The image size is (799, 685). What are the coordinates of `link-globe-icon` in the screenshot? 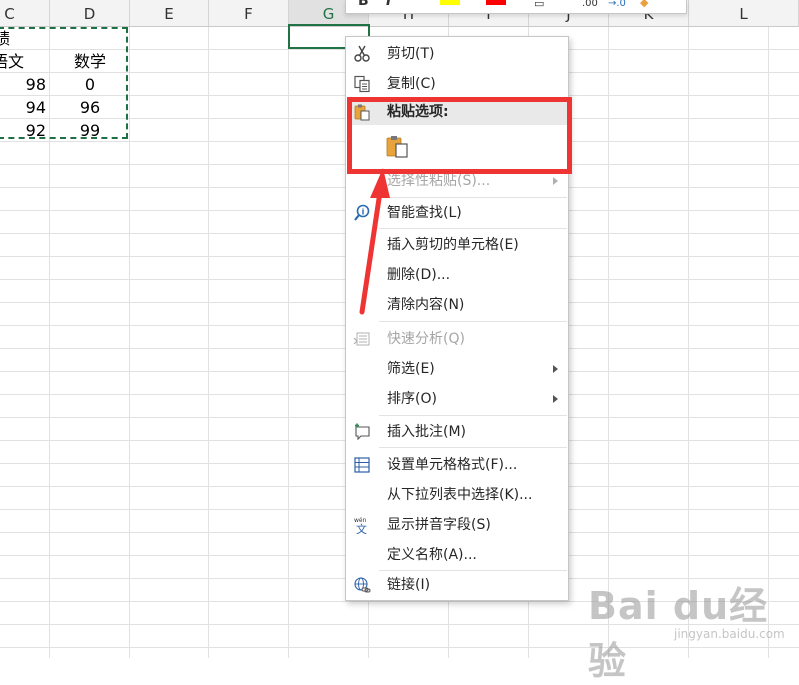 It's located at (362, 585).